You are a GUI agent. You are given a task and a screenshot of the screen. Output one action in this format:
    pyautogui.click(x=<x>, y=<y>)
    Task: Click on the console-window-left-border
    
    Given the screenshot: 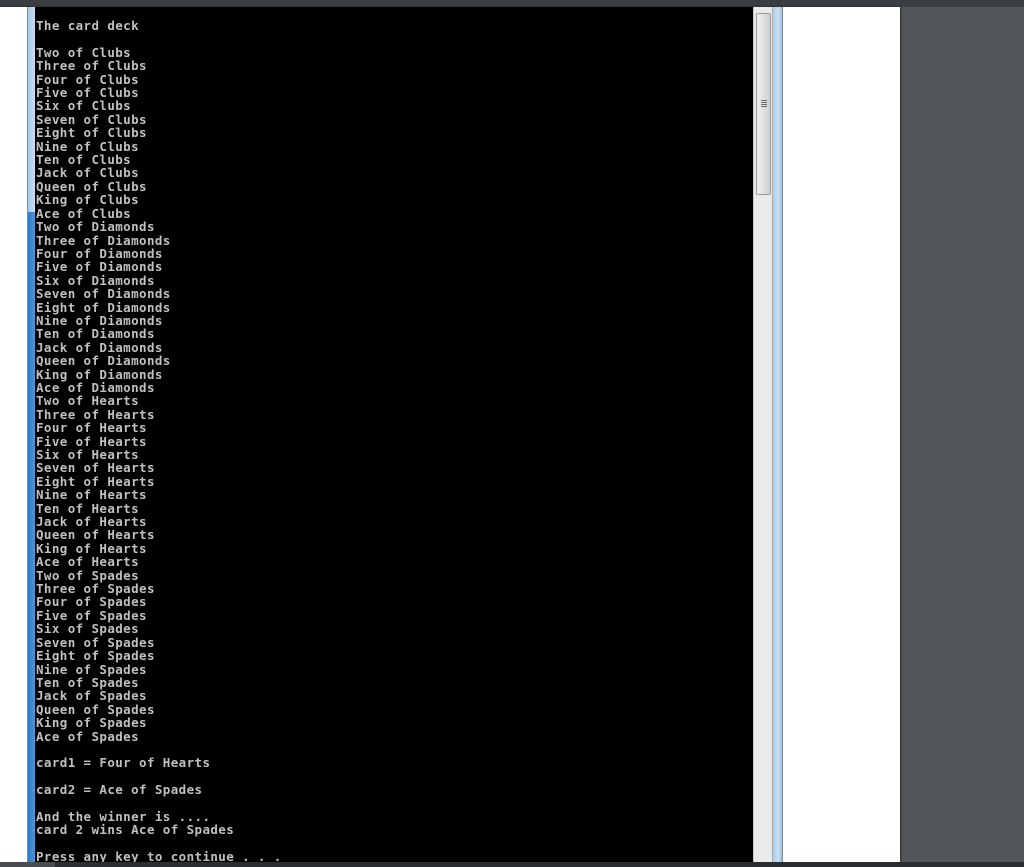 What is the action you would take?
    pyautogui.click(x=31, y=434)
    